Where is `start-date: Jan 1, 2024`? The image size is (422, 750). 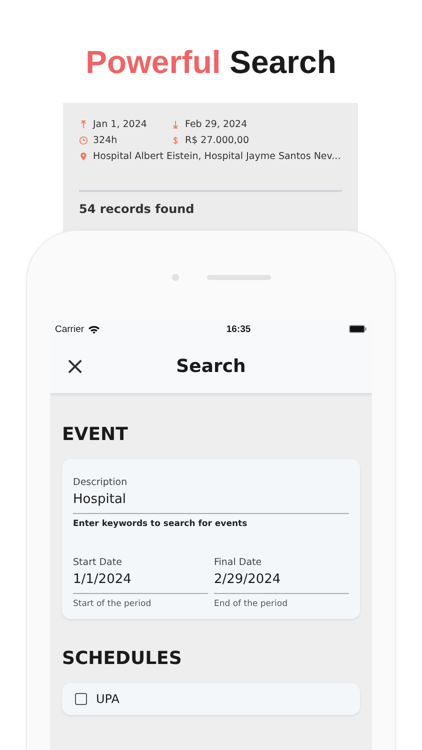
start-date: Jan 1, 2024 is located at coordinates (120, 124).